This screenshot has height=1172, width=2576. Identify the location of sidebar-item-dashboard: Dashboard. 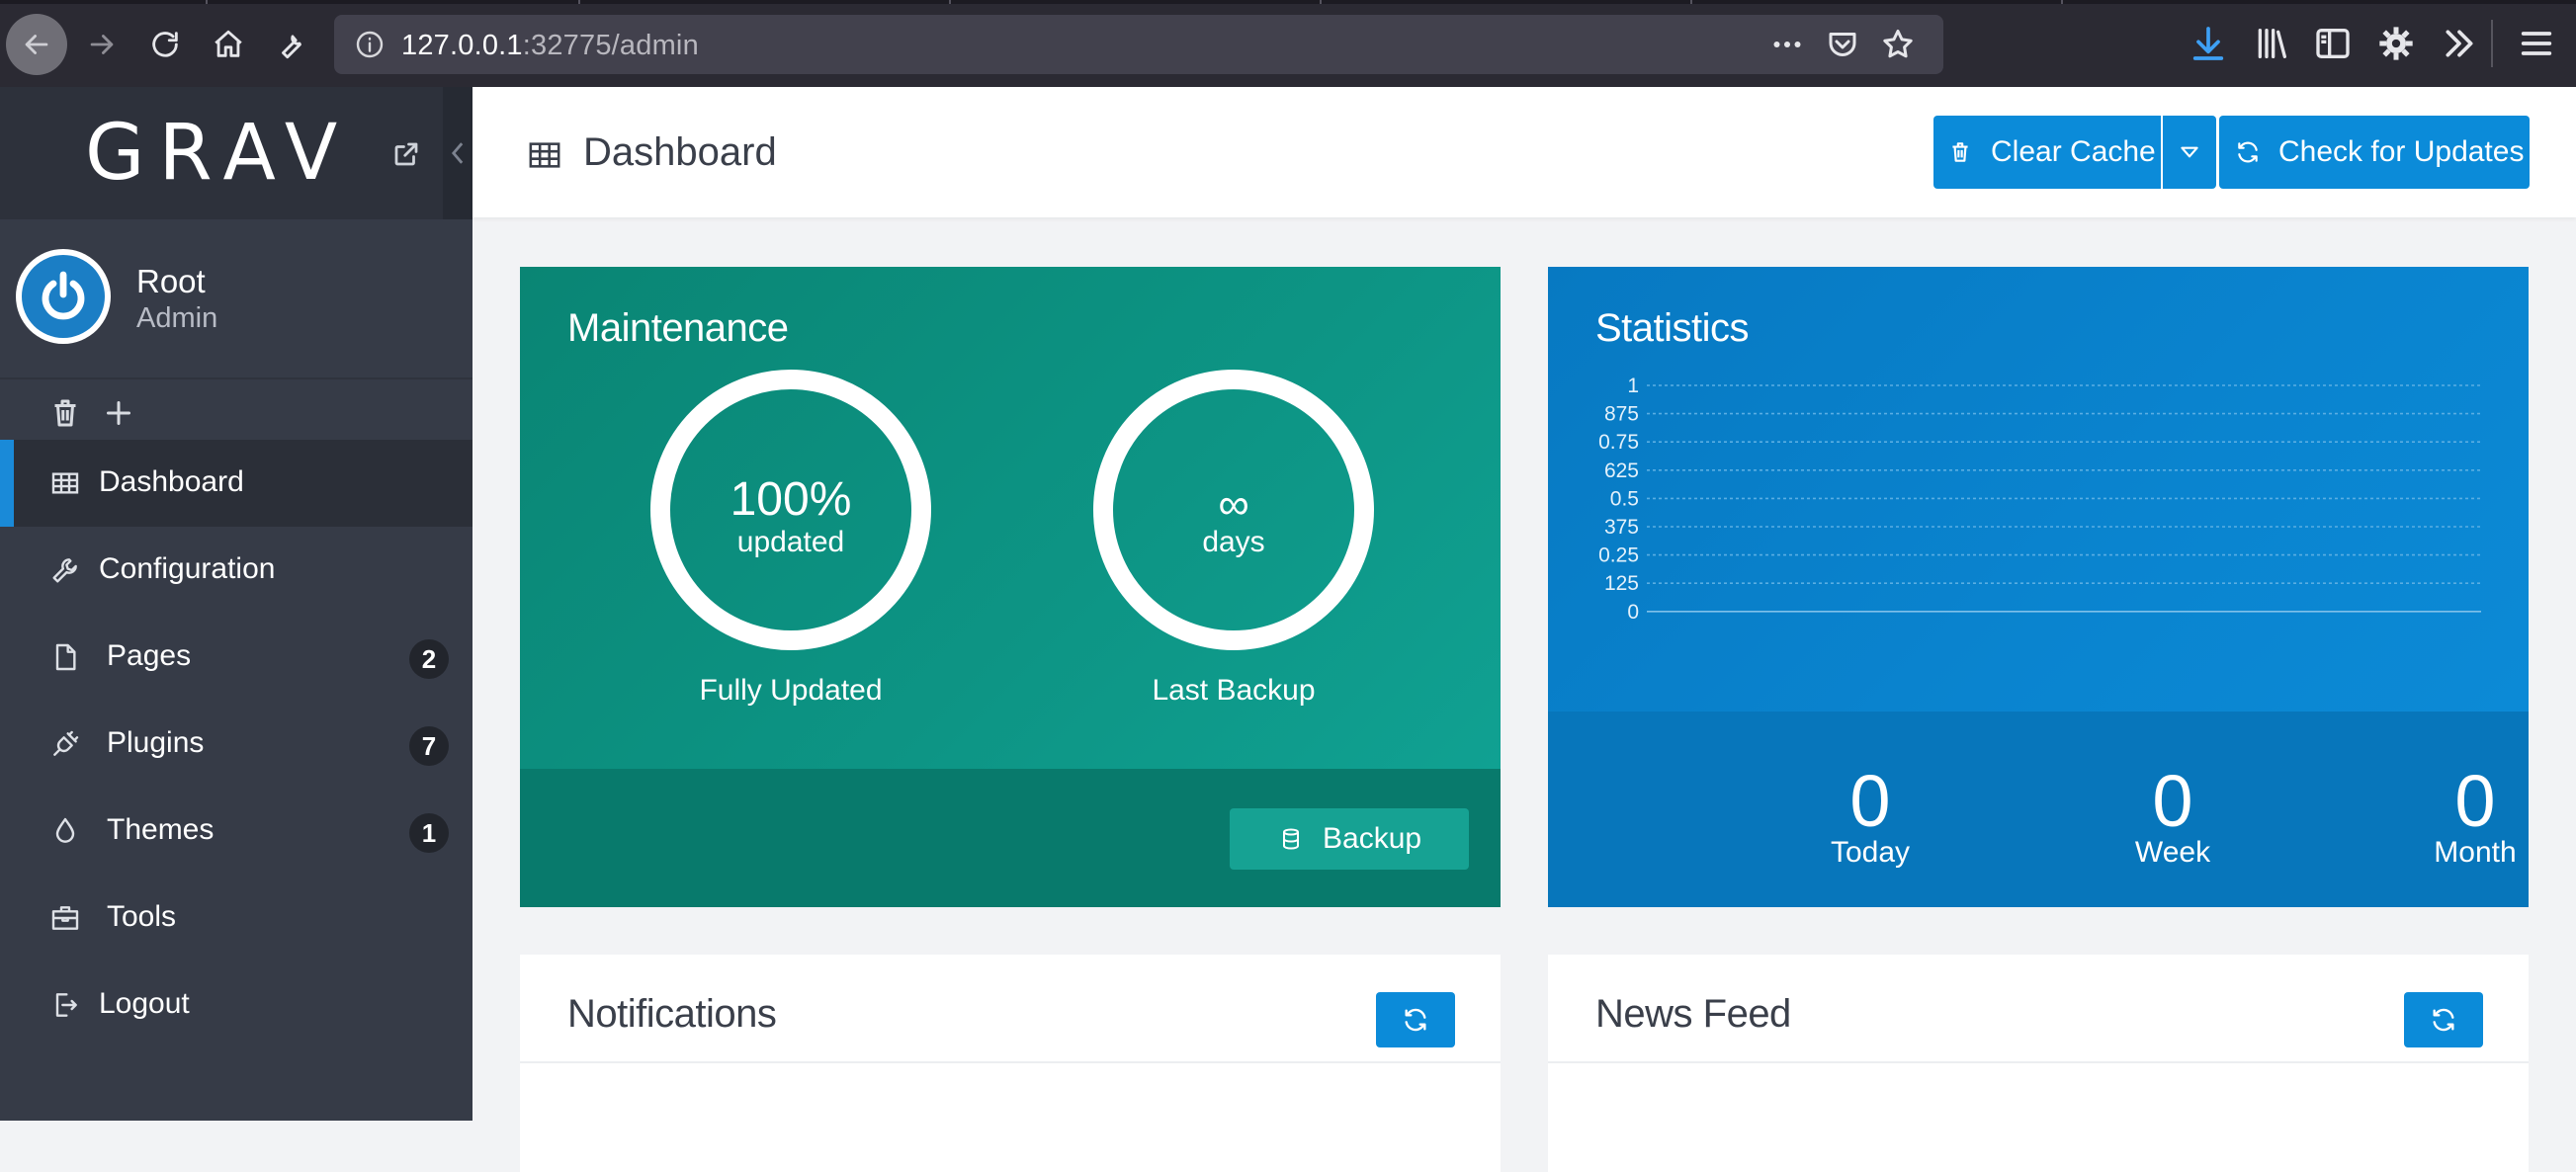
(236, 483).